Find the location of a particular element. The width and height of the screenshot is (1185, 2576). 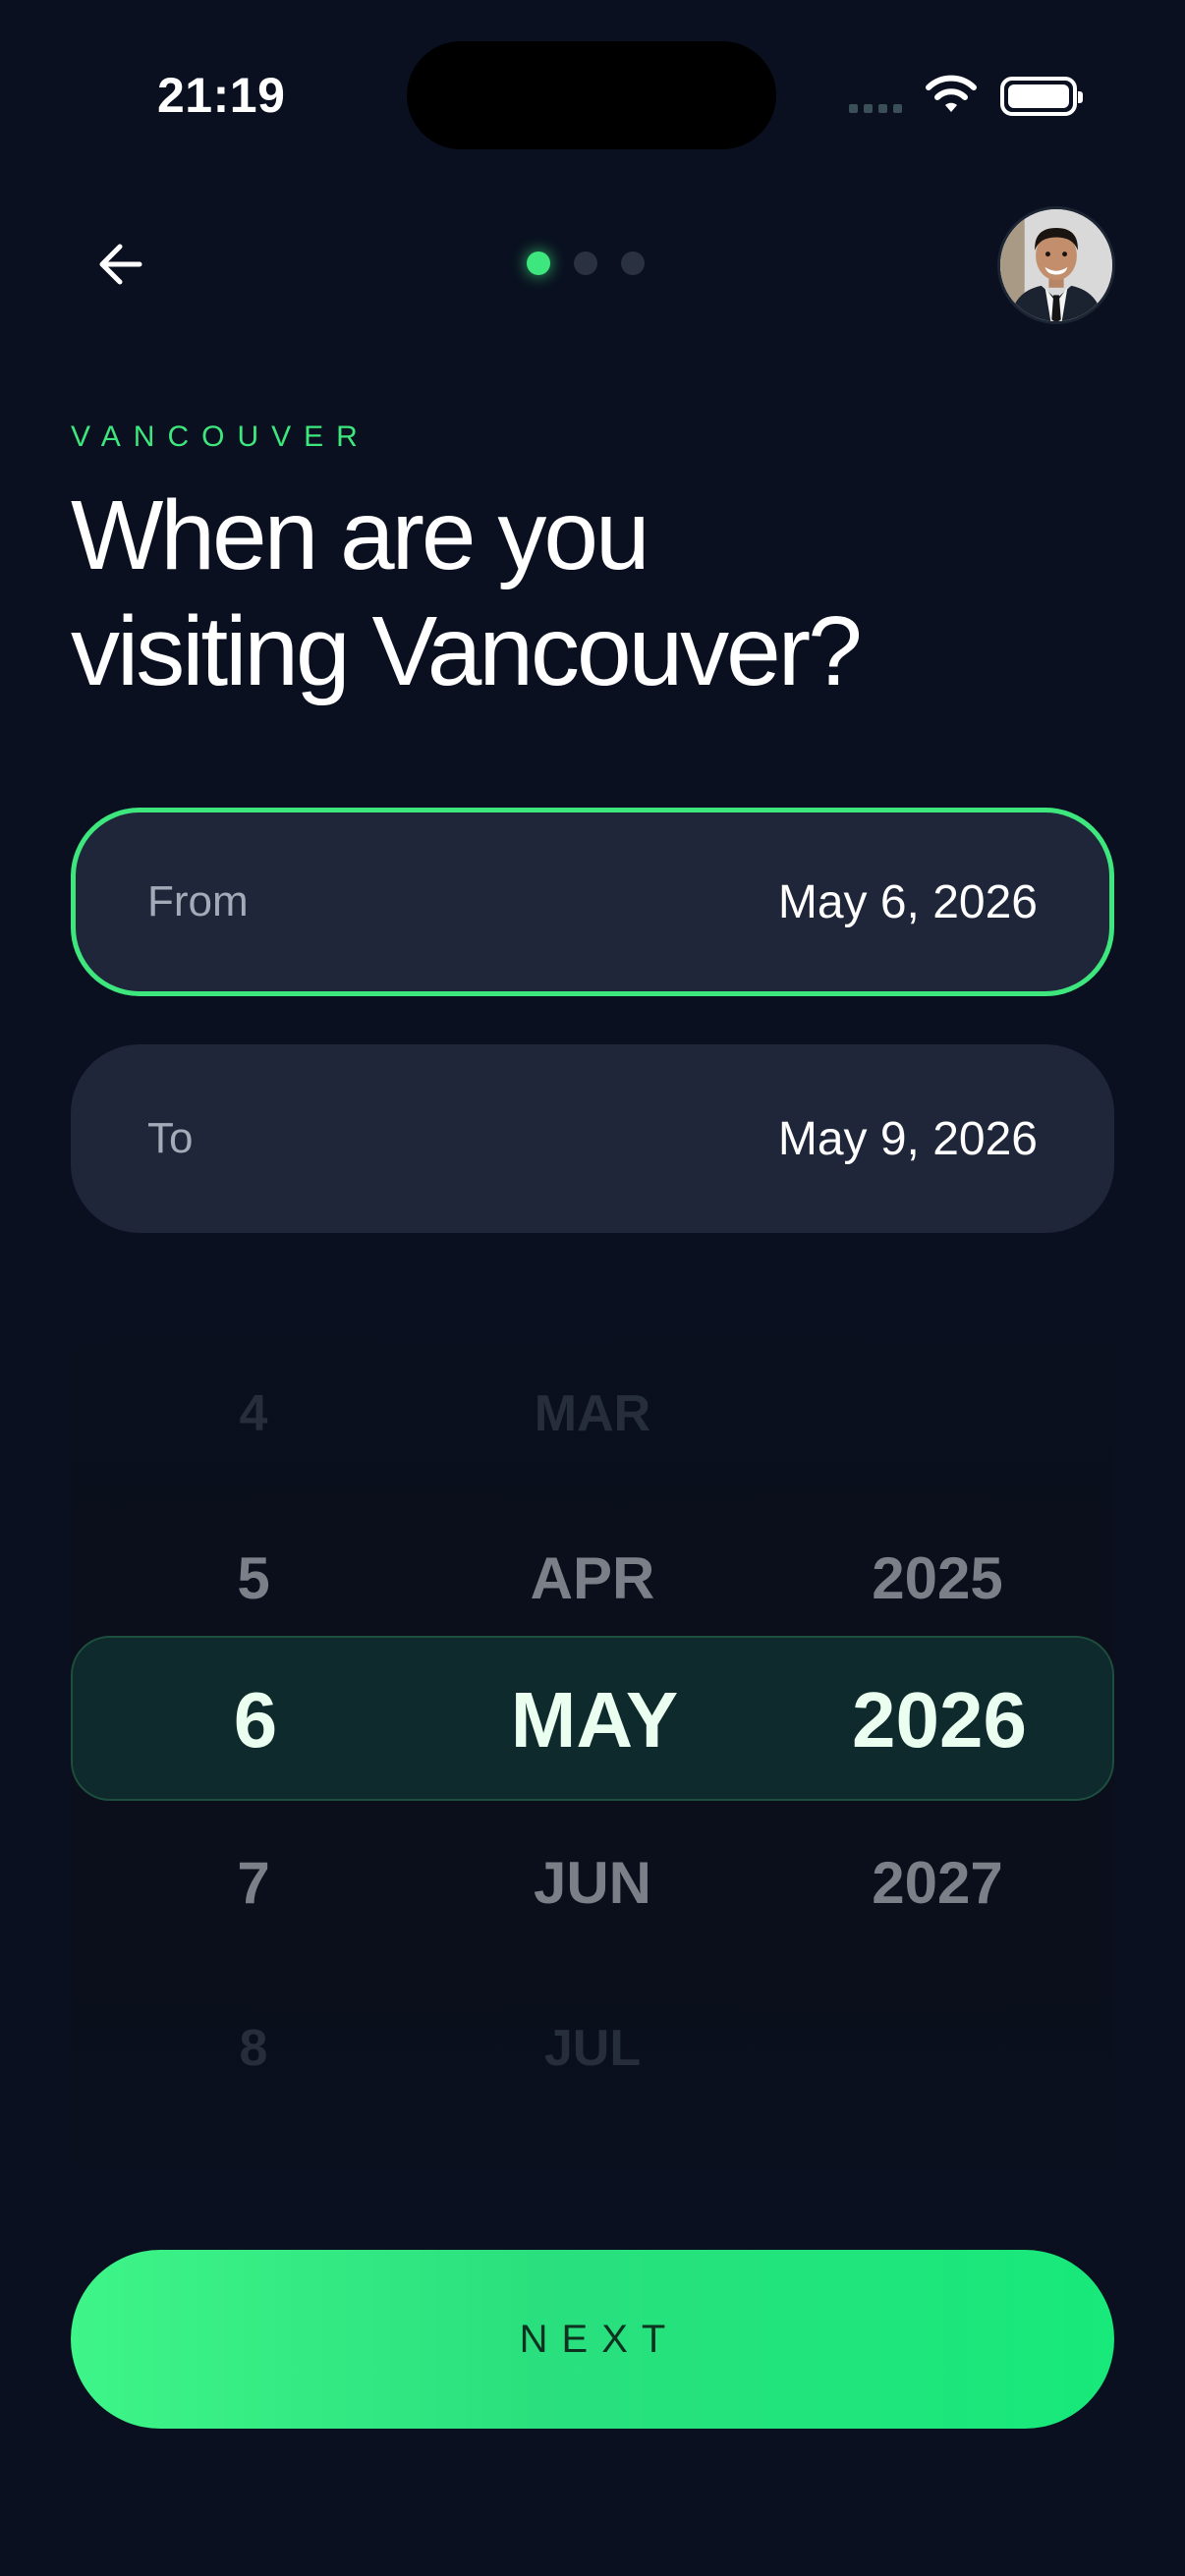

user-avatar is located at coordinates (1056, 265).